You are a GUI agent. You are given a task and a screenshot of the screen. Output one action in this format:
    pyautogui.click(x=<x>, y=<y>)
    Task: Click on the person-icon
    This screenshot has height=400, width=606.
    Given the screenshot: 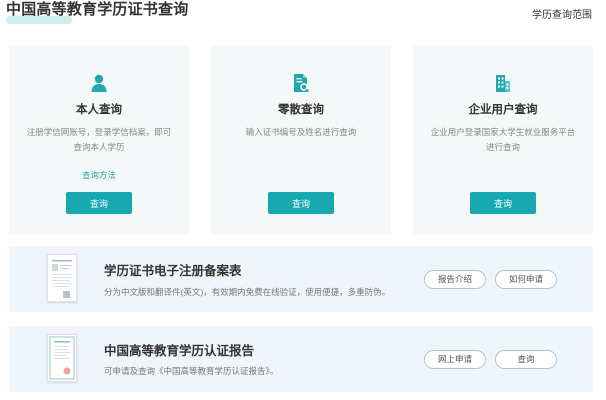 What is the action you would take?
    pyautogui.click(x=99, y=83)
    